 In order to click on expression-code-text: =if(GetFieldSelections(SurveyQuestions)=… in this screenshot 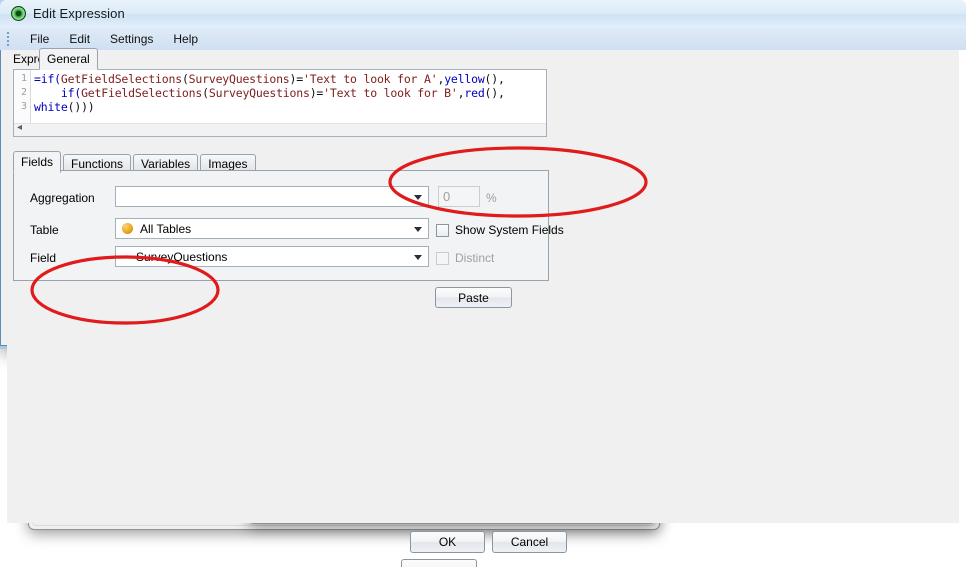, I will do `click(290, 93)`.